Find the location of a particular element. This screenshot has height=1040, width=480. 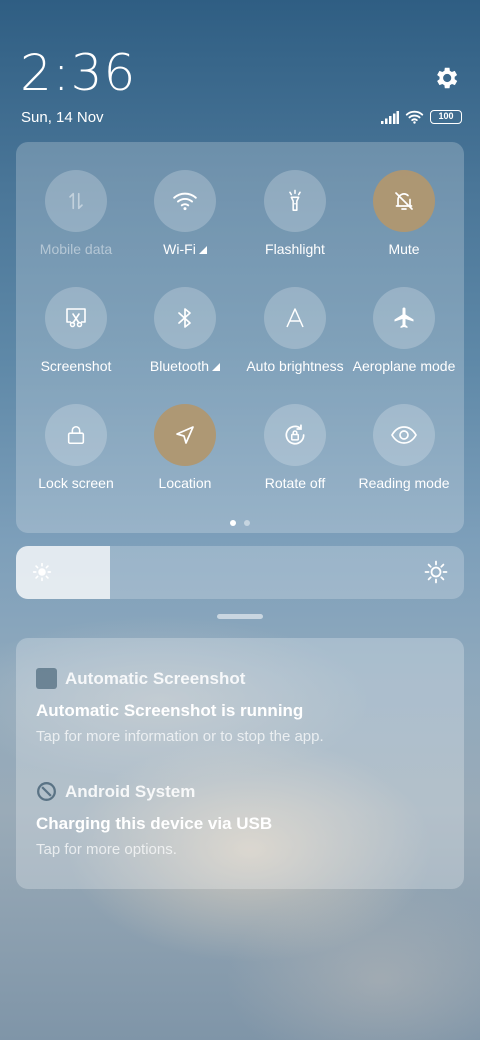

page-indicator is located at coordinates (240, 523).